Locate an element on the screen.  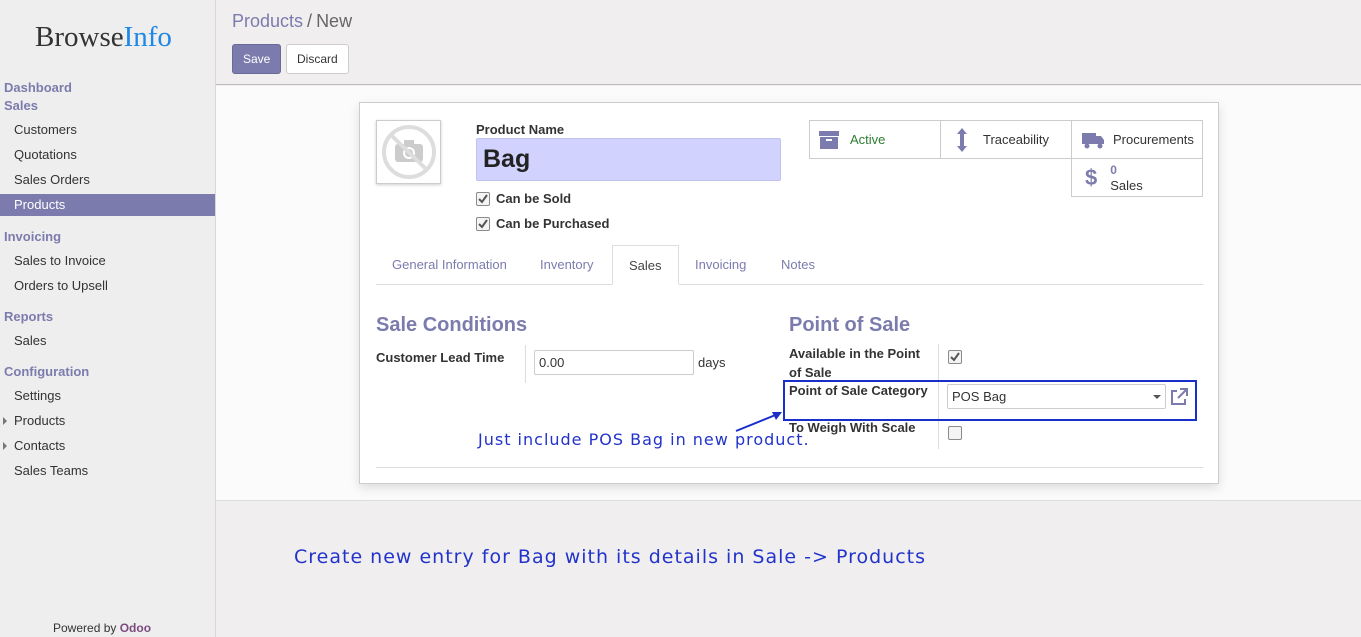
annotation-pos-note: Just include POS Bag in new product. is located at coordinates (644, 439).